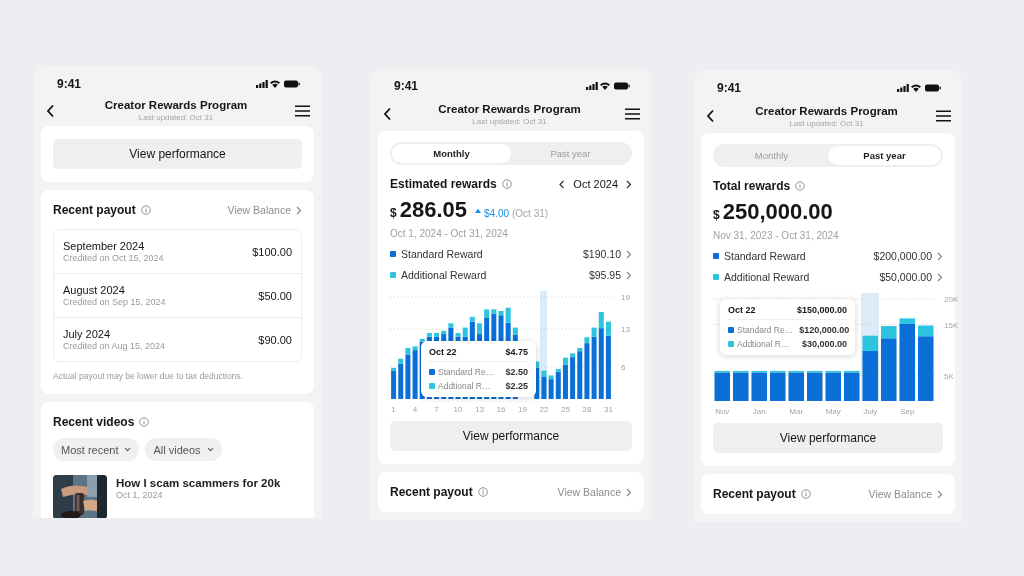 Image resolution: width=1024 pixels, height=576 pixels. I want to click on x-tick-label: May, so click(833, 411).